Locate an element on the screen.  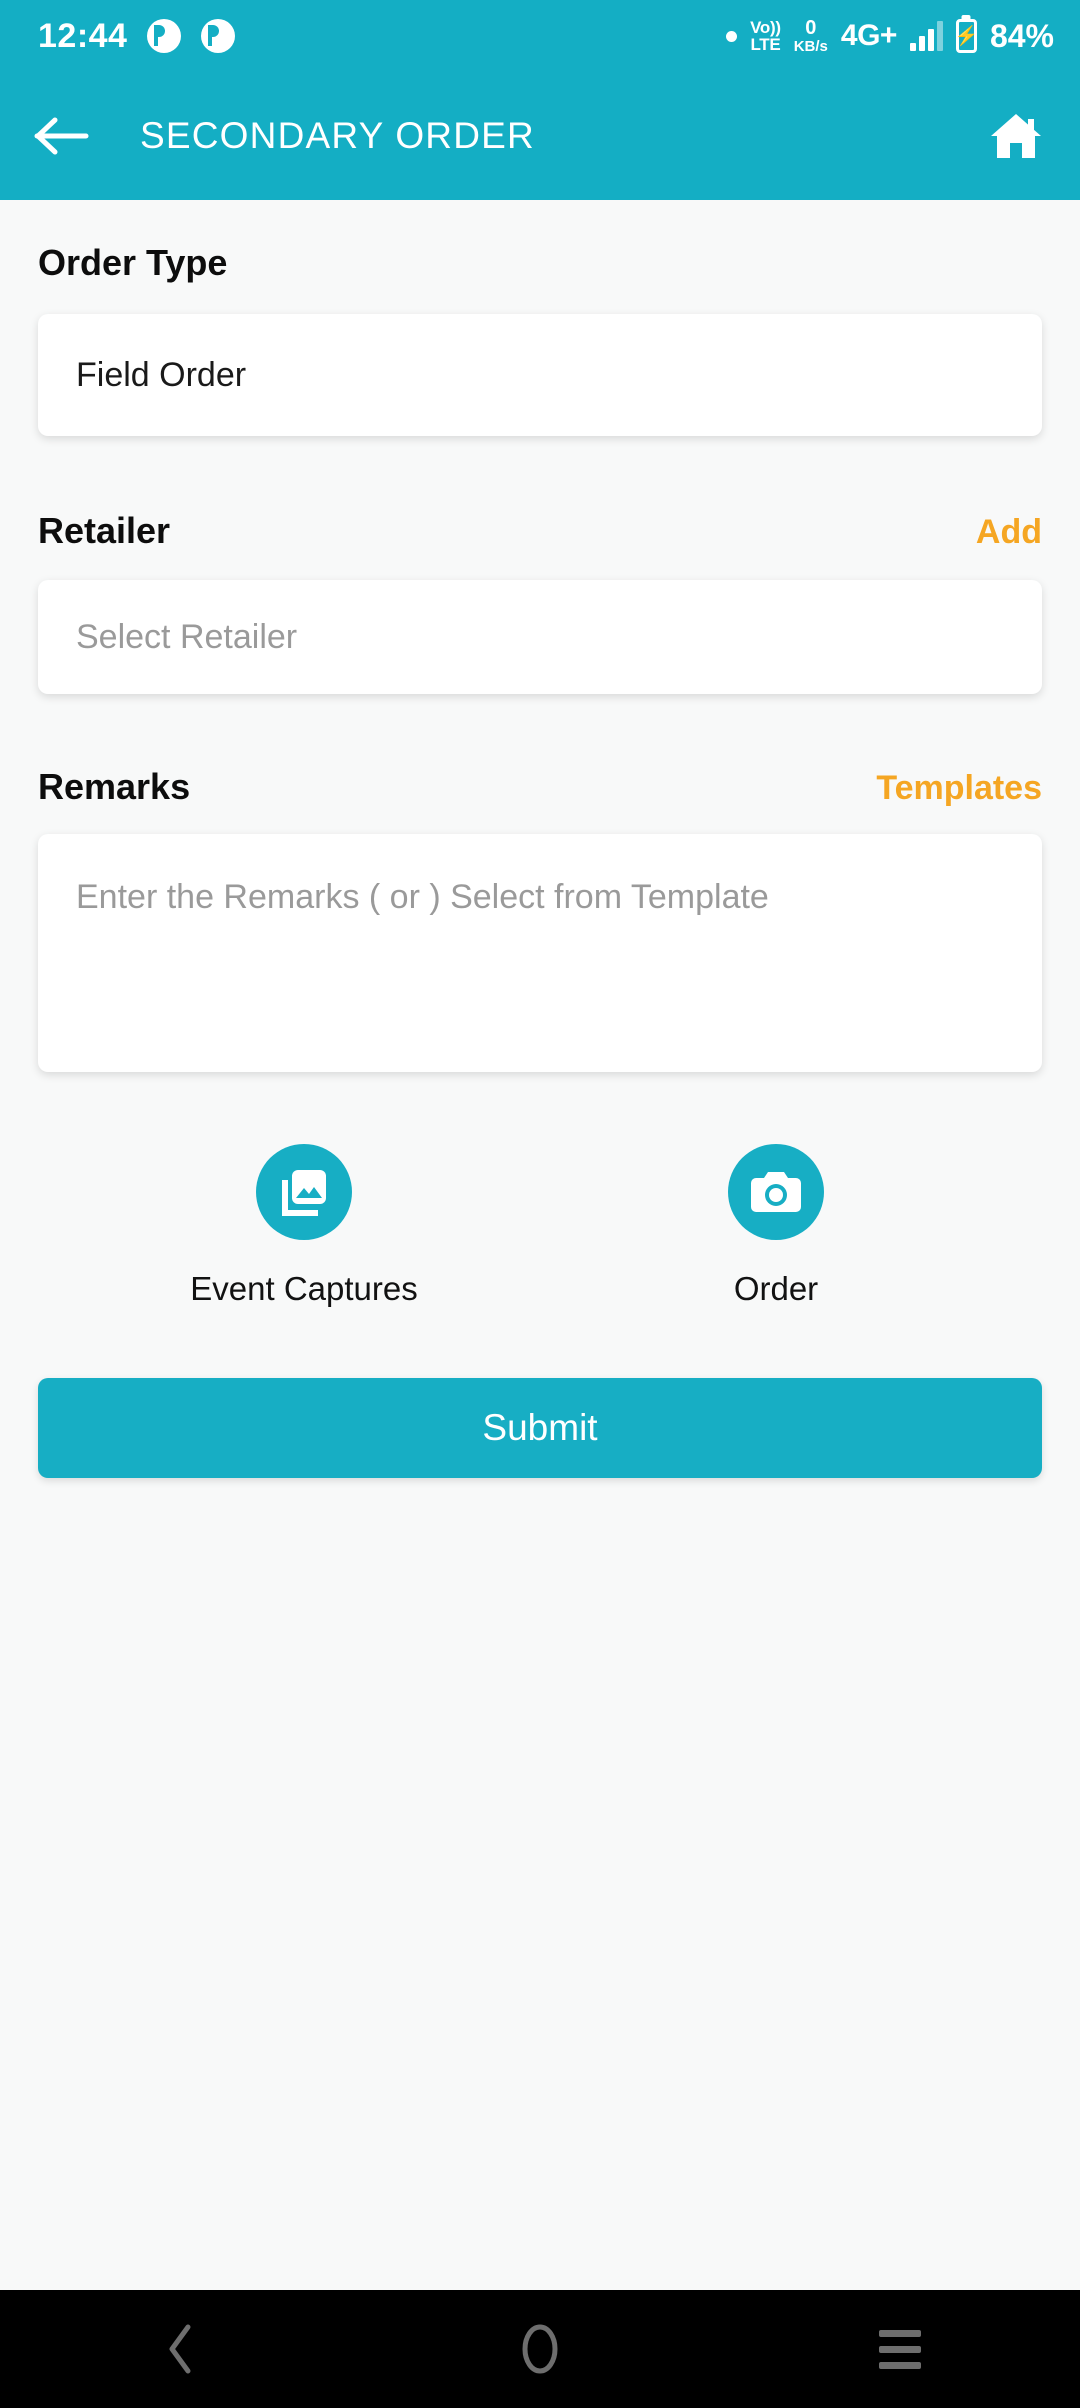
photo-library-icon is located at coordinates (304, 1193).